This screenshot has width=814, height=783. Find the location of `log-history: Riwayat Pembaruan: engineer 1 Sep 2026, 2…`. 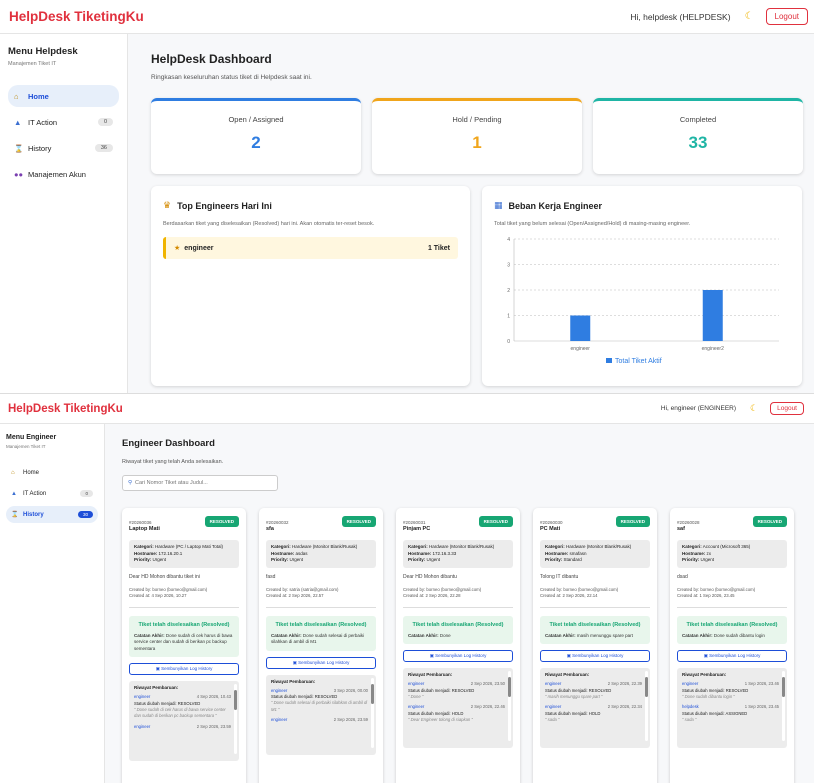

log-history: Riwayat Pembaruan: engineer 1 Sep 2026, 2… is located at coordinates (732, 708).